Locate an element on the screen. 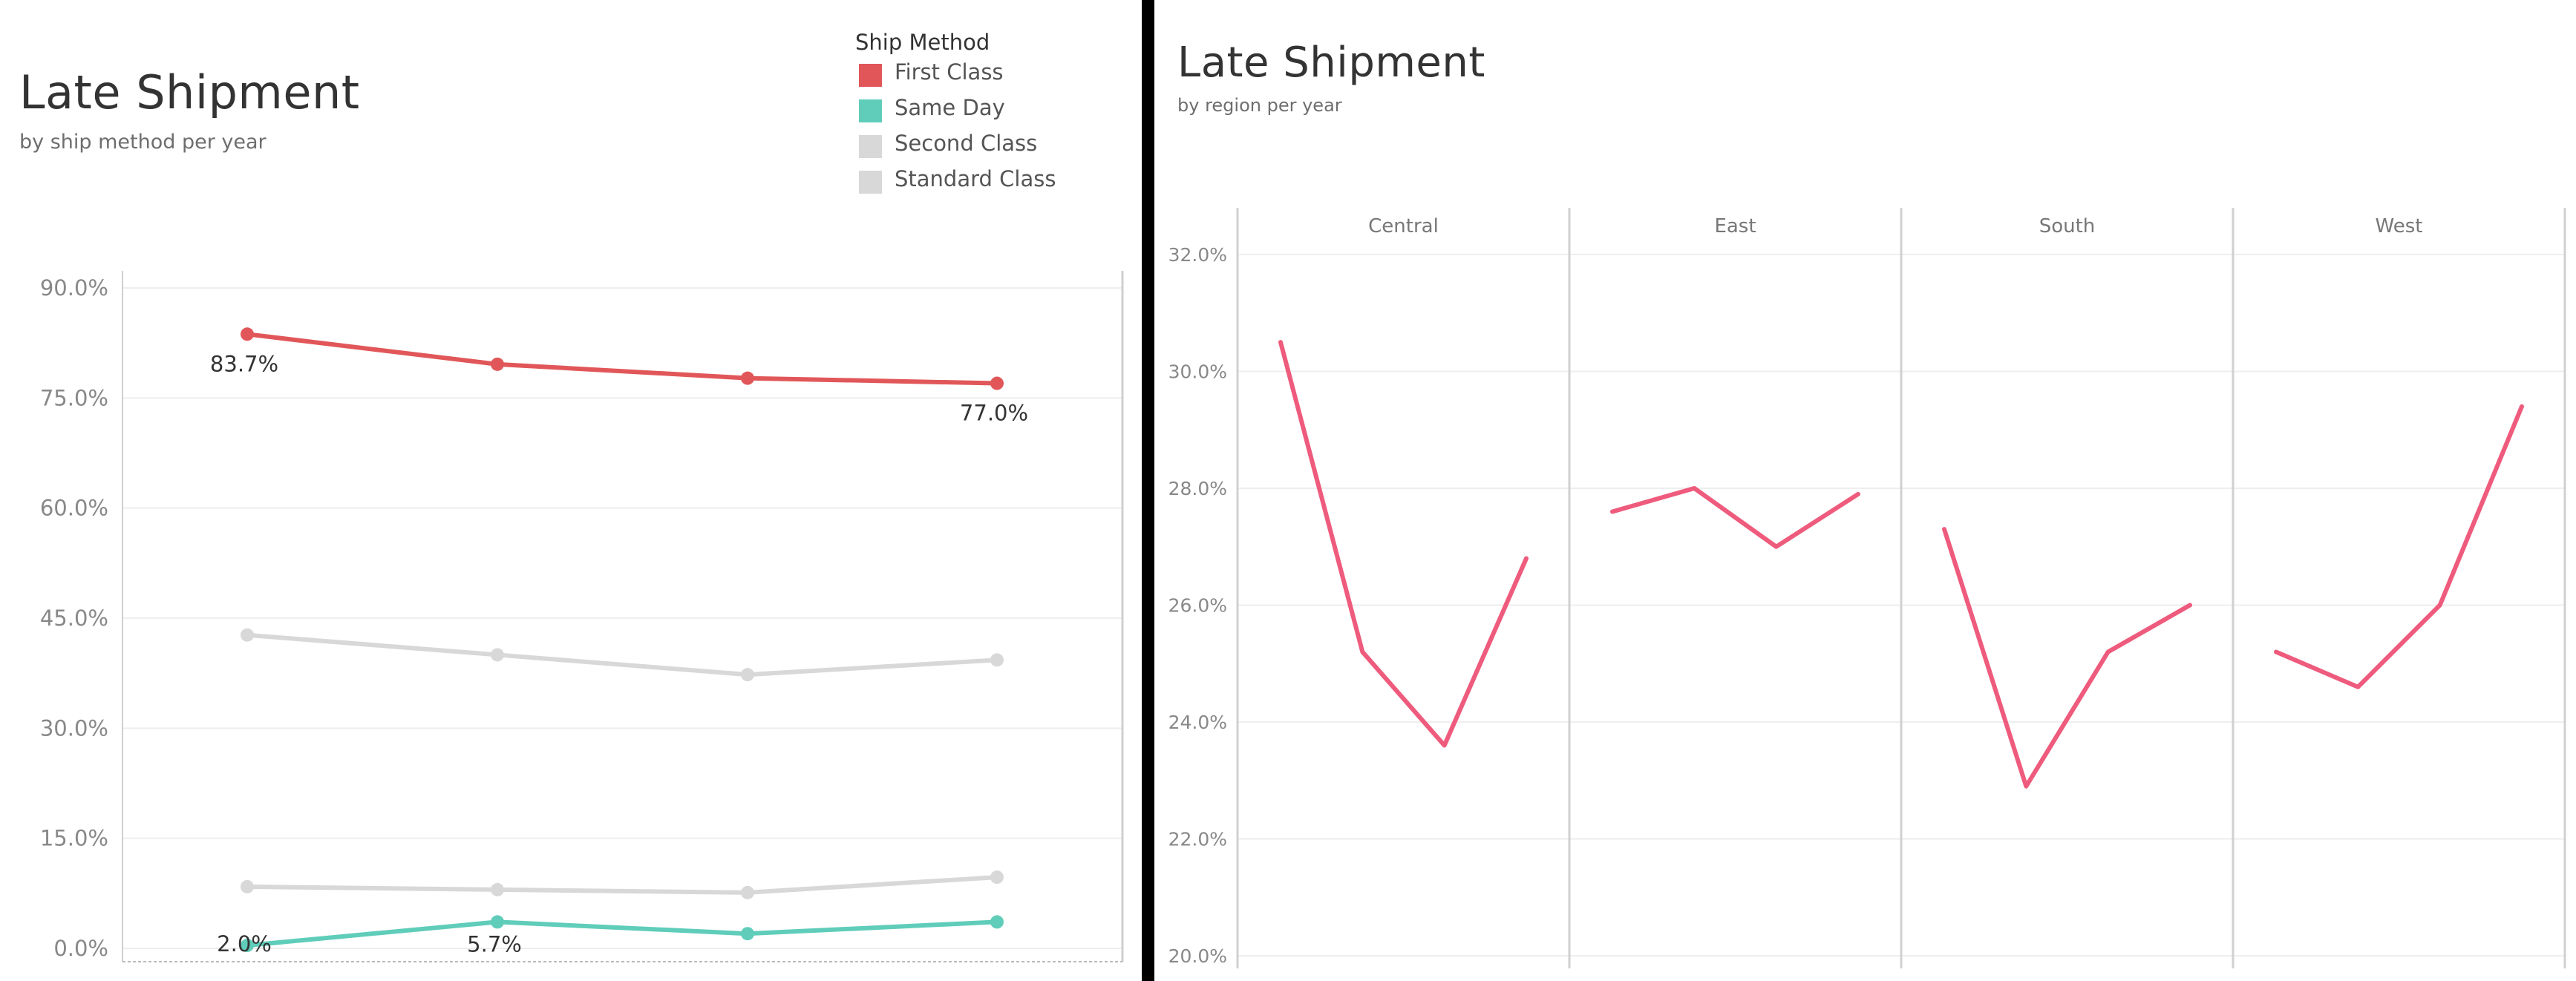  y-tick-label: 28.0% is located at coordinates (1197, 488).